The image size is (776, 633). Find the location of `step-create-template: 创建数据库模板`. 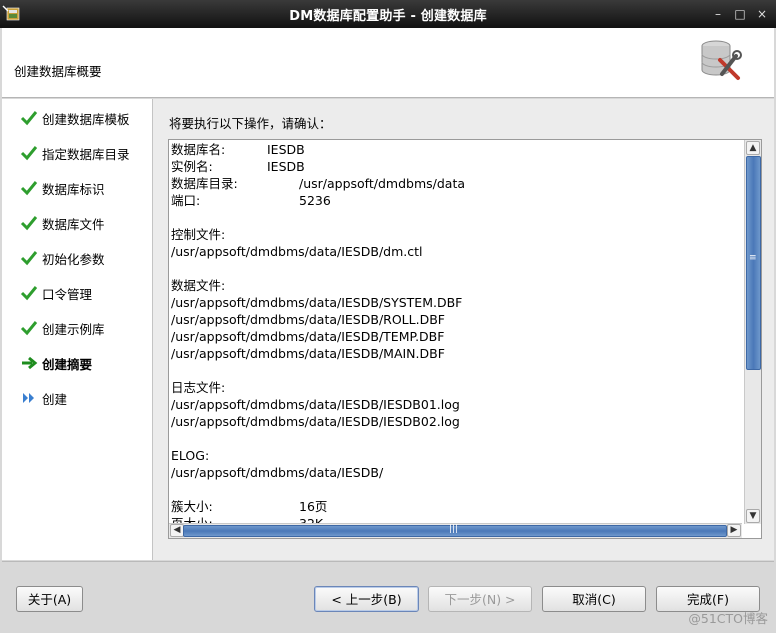

step-create-template: 创建数据库模板 is located at coordinates (75, 118).